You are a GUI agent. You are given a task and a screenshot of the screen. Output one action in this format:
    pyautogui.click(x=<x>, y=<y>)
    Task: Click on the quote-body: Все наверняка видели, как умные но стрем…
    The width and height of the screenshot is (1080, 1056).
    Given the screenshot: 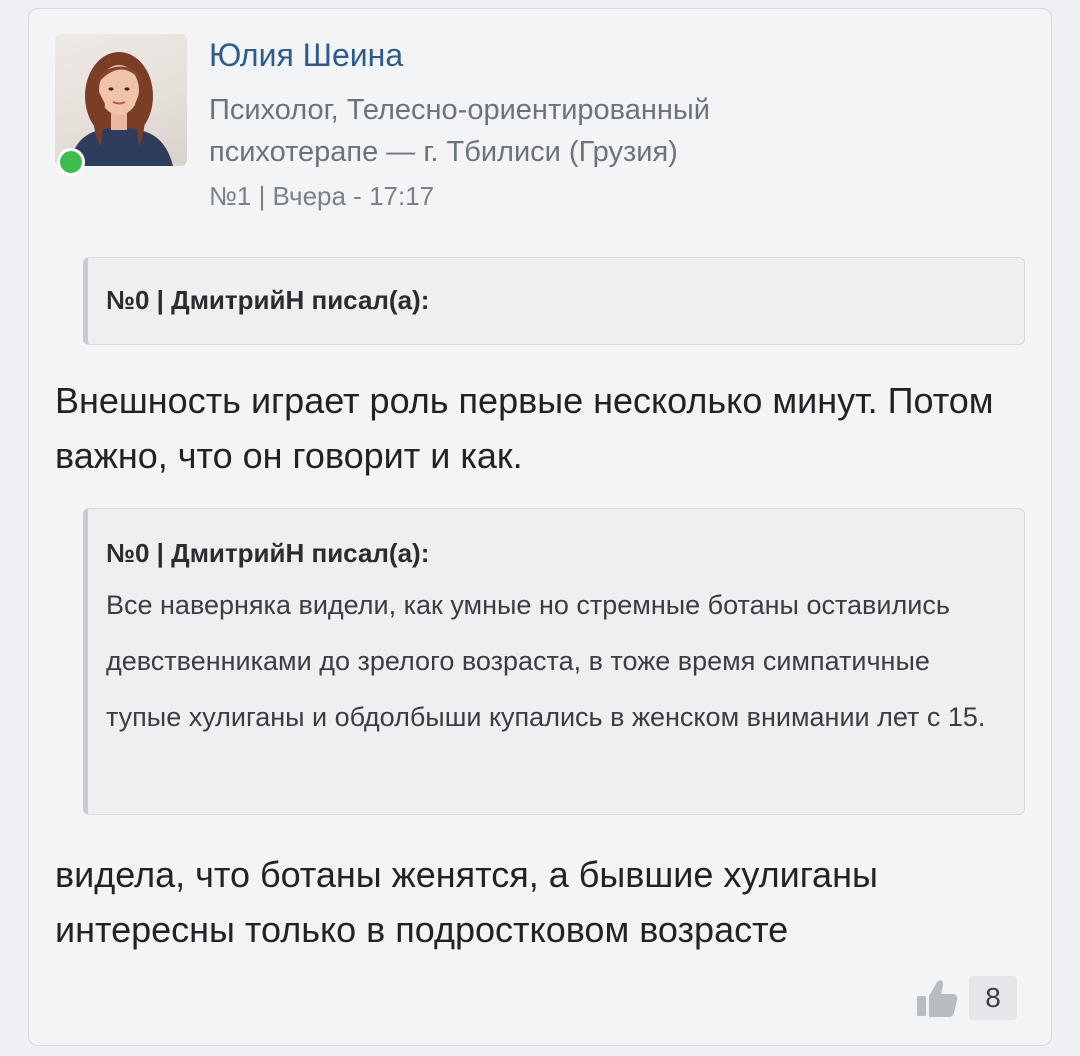 What is the action you would take?
    pyautogui.click(x=546, y=661)
    